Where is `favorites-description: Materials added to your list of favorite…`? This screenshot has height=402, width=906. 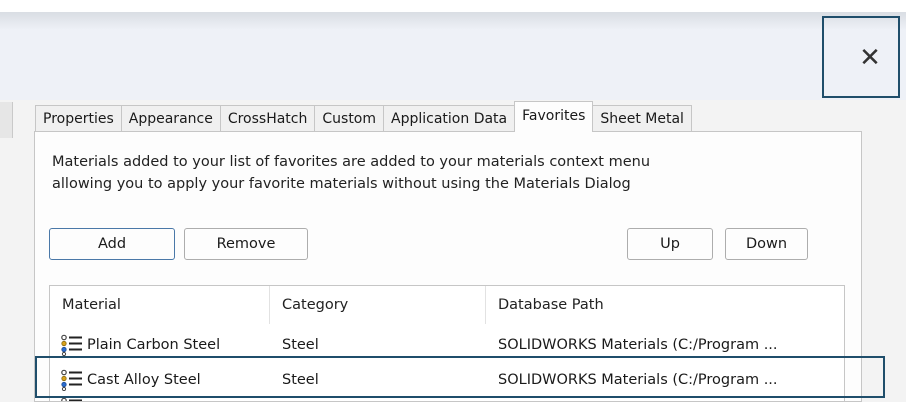
favorites-description: Materials added to your list of favorite… is located at coordinates (452, 173).